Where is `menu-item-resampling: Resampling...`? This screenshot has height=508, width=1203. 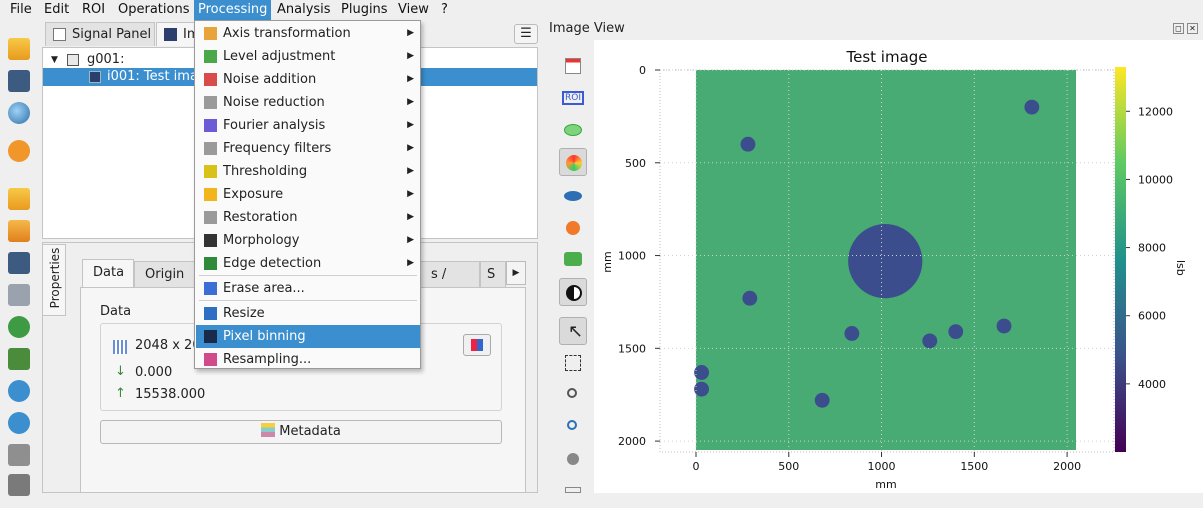 menu-item-resampling: Resampling... is located at coordinates (308, 359).